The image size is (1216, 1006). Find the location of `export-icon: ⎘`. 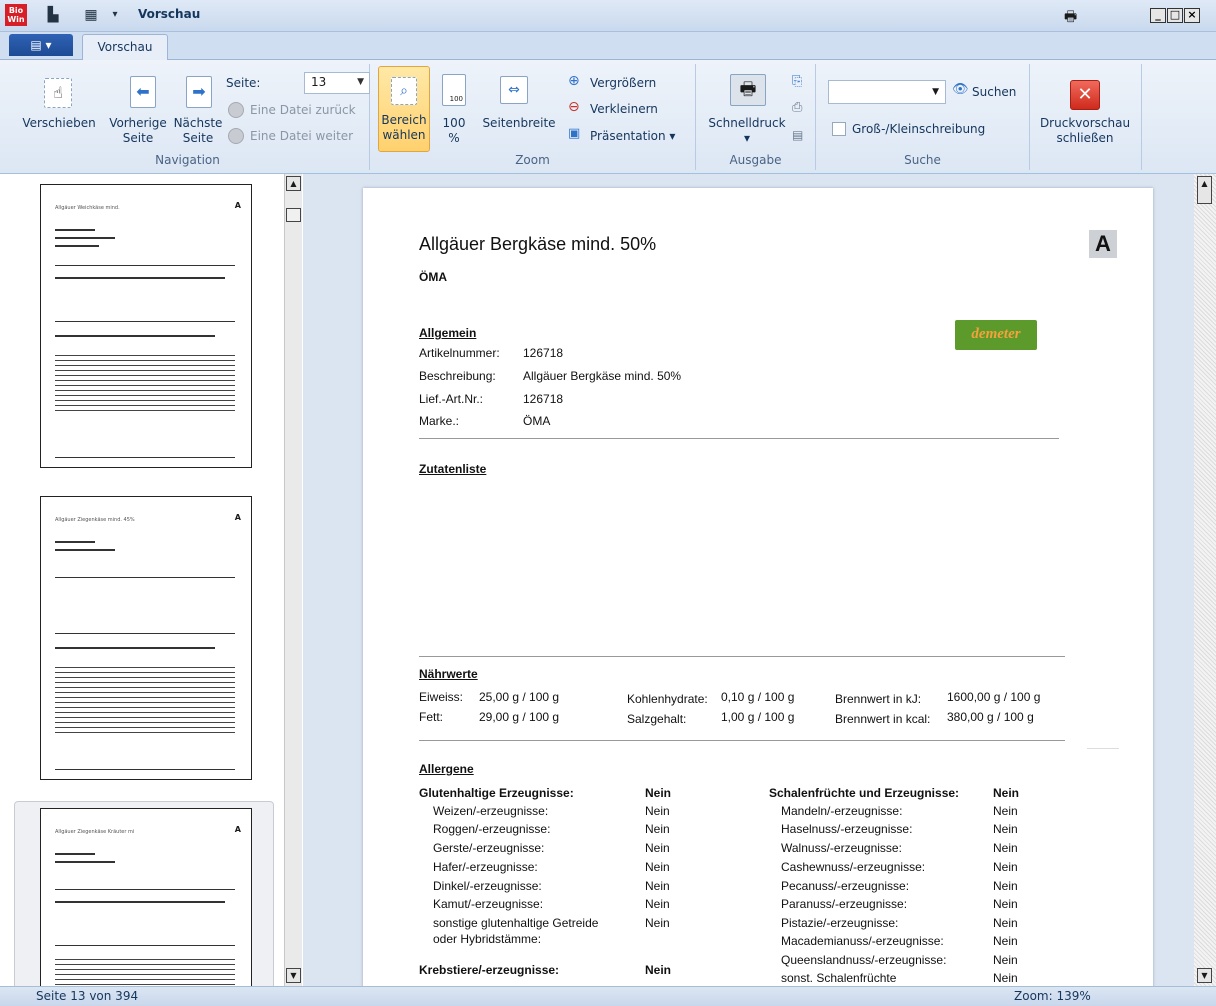

export-icon: ⎘ is located at coordinates (797, 81).